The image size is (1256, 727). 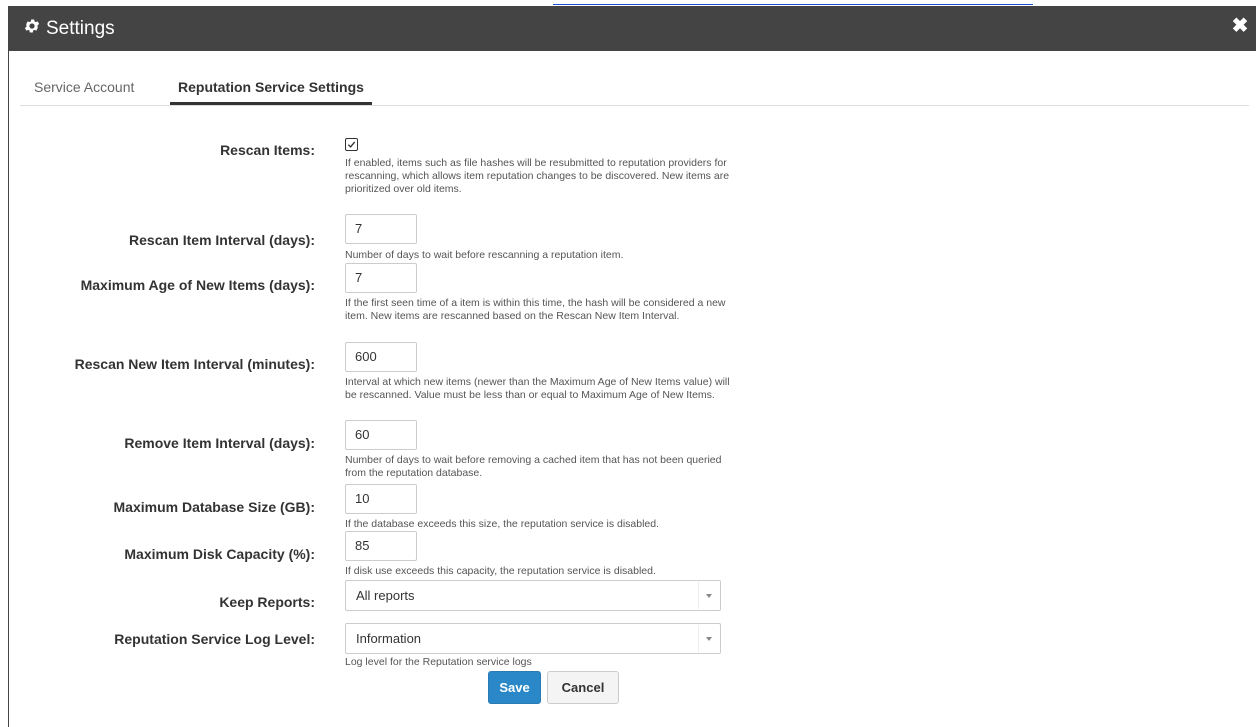 I want to click on max-age-label: Maximum Age of New Items (days):, so click(x=197, y=285).